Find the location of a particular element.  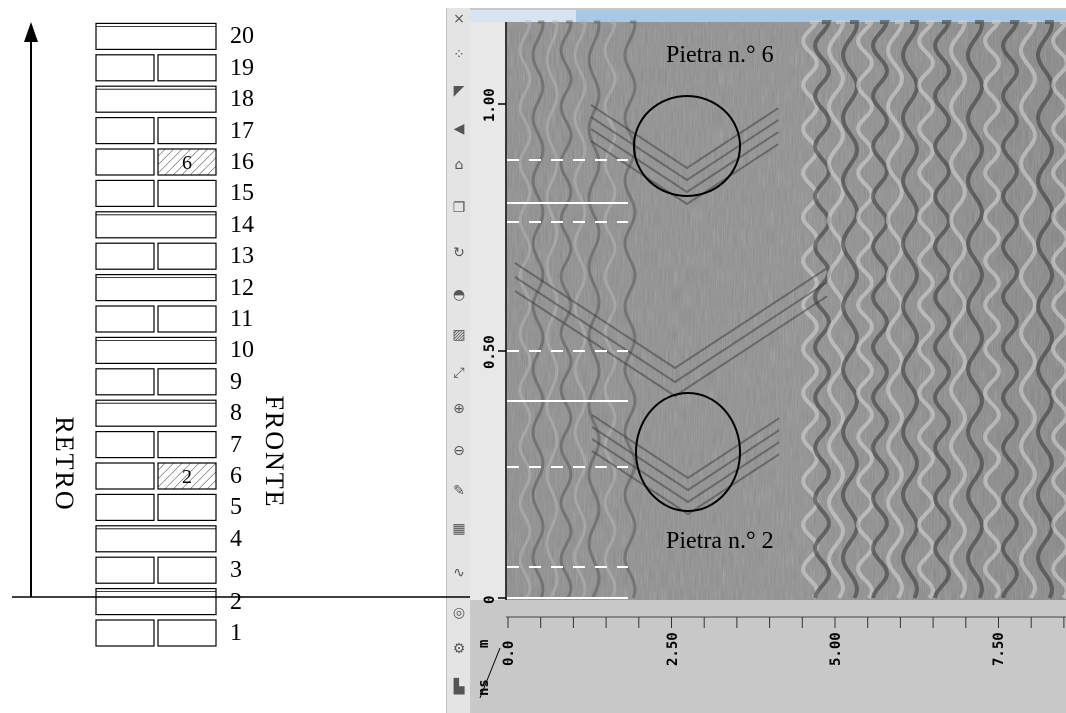

gear-icon: ⚙ is located at coordinates (459, 649).